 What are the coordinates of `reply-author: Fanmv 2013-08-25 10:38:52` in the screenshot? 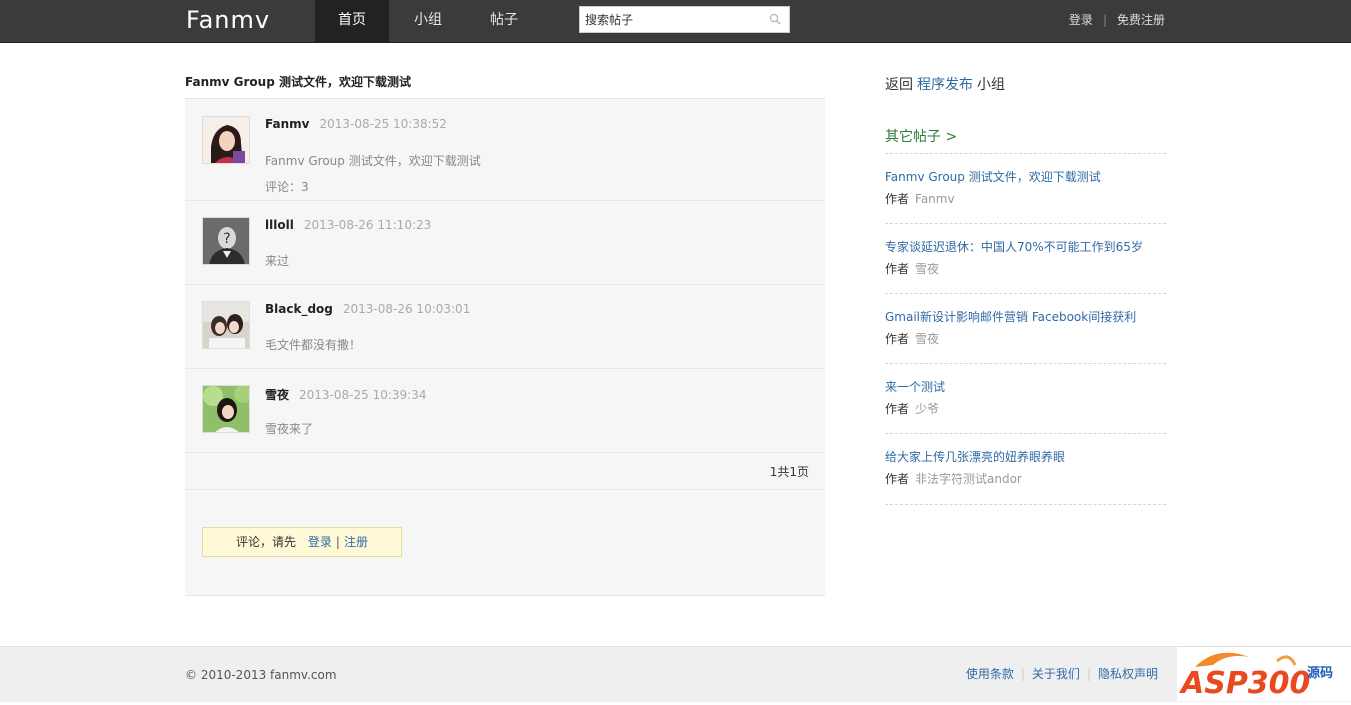 It's located at (356, 124).